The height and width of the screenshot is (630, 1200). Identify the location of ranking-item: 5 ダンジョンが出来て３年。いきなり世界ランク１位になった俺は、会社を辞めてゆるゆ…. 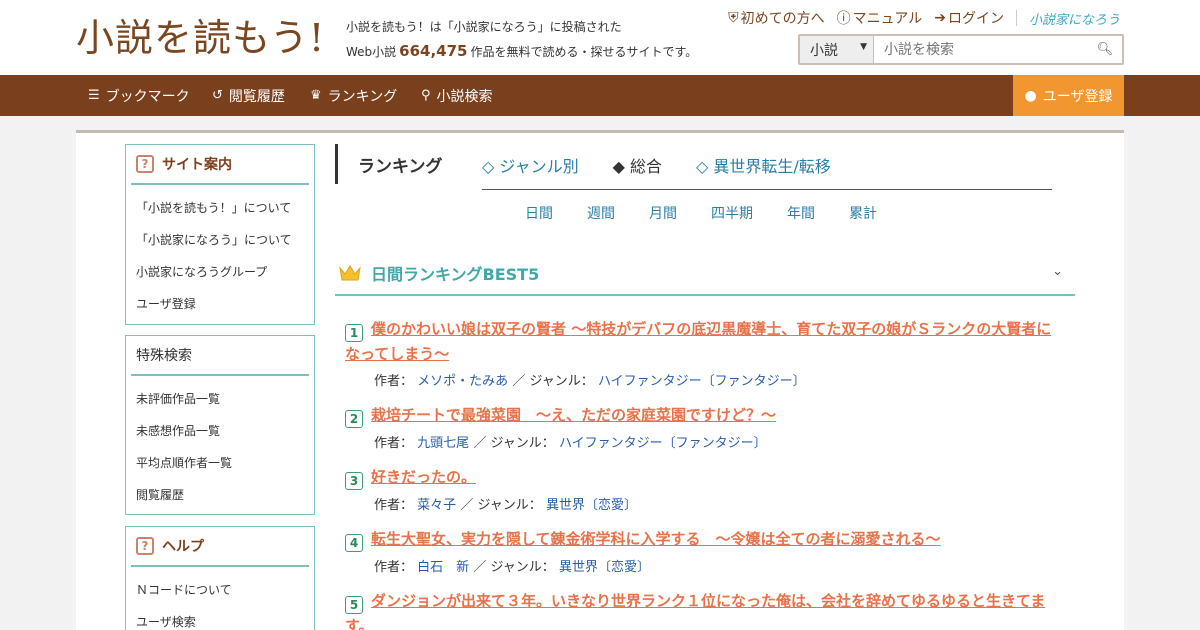
(705, 609).